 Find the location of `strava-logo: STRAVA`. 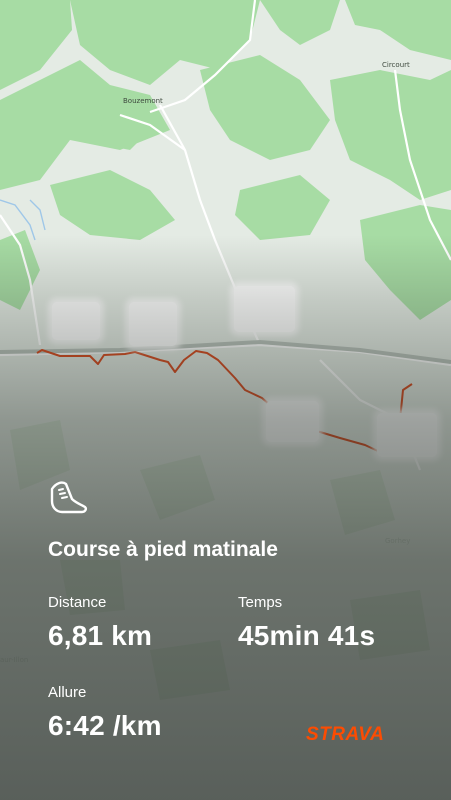

strava-logo: STRAVA is located at coordinates (345, 733).